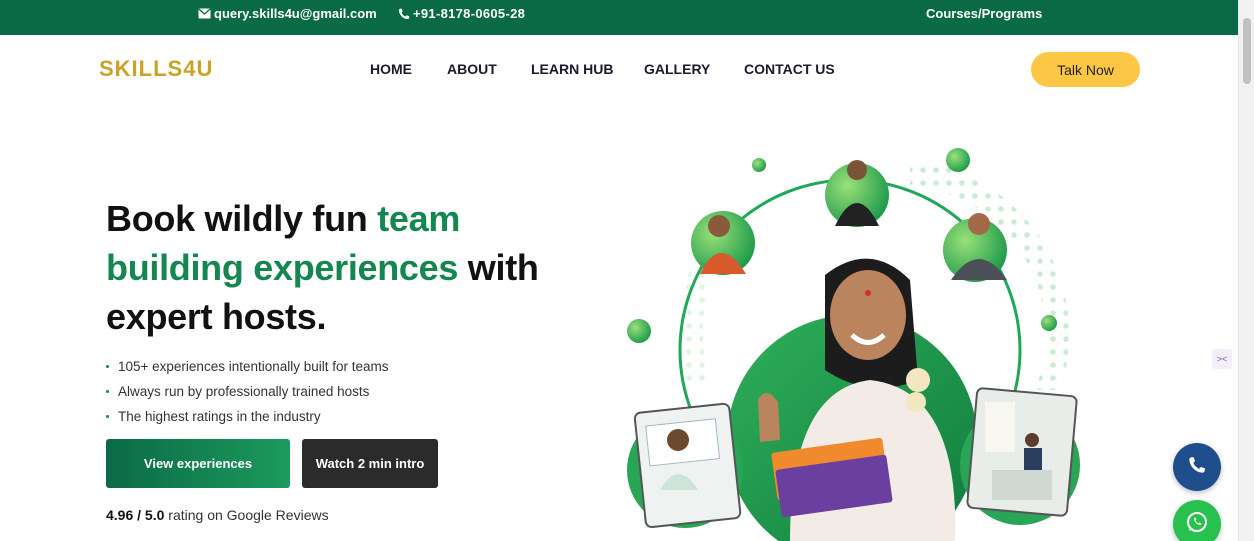  Describe the element at coordinates (984, 13) in the screenshot. I see `courses-programs-link: Courses/Programs` at that location.